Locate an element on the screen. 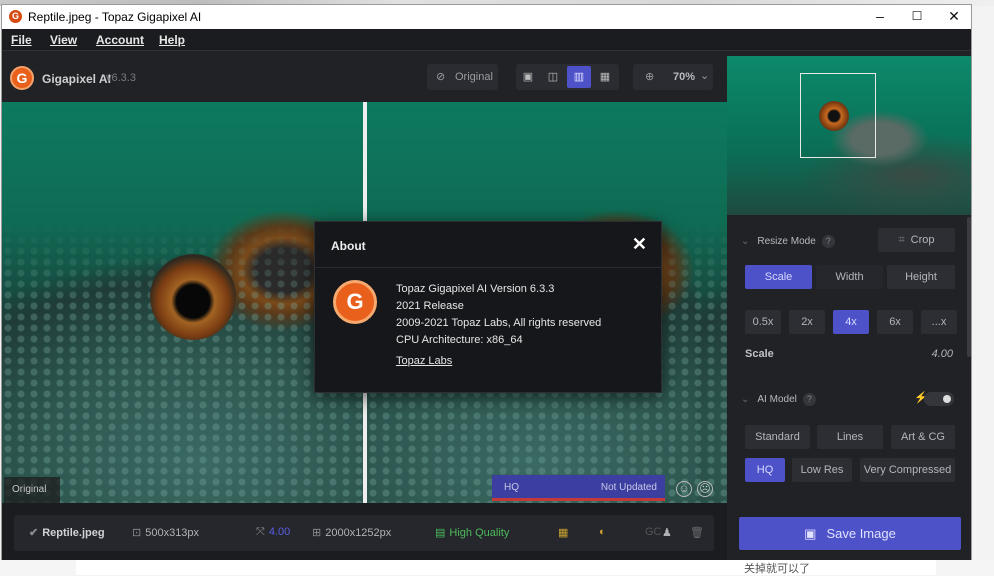 This screenshot has height=576, width=994. update-status: Not Updated is located at coordinates (628, 487).